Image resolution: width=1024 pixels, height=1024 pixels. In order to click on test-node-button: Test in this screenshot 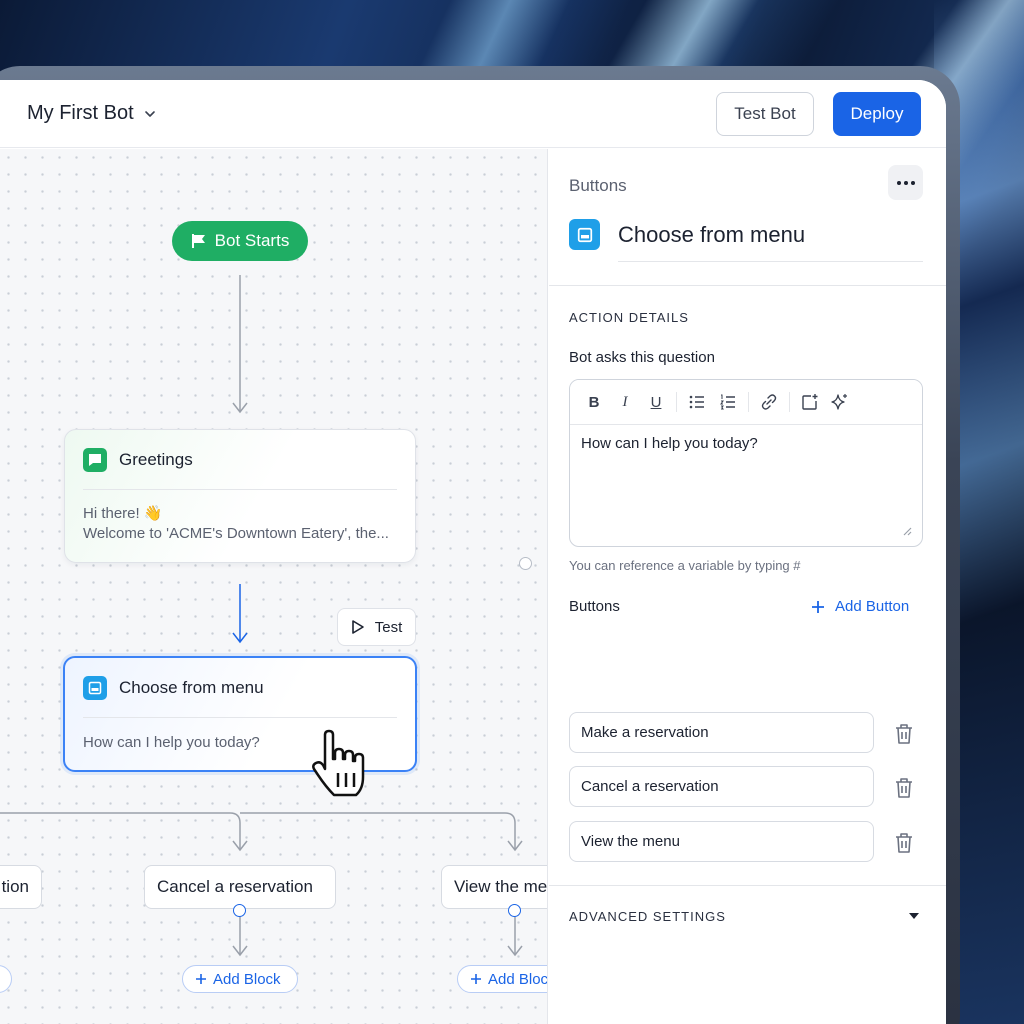, I will do `click(376, 627)`.